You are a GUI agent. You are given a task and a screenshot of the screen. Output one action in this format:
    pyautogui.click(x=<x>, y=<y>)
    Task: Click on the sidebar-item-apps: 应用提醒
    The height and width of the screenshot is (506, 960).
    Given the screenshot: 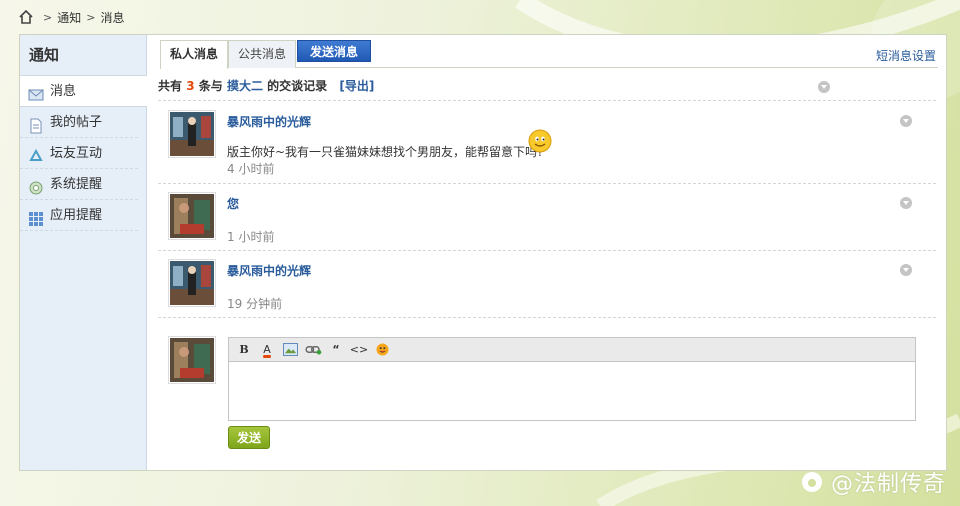 What is the action you would take?
    pyautogui.click(x=79, y=215)
    